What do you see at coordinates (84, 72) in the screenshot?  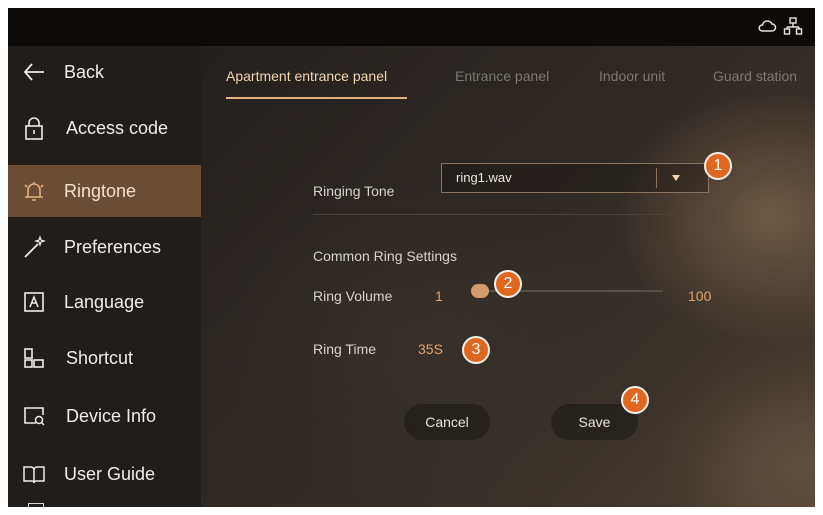 I see `sidebar-item-label: Back` at bounding box center [84, 72].